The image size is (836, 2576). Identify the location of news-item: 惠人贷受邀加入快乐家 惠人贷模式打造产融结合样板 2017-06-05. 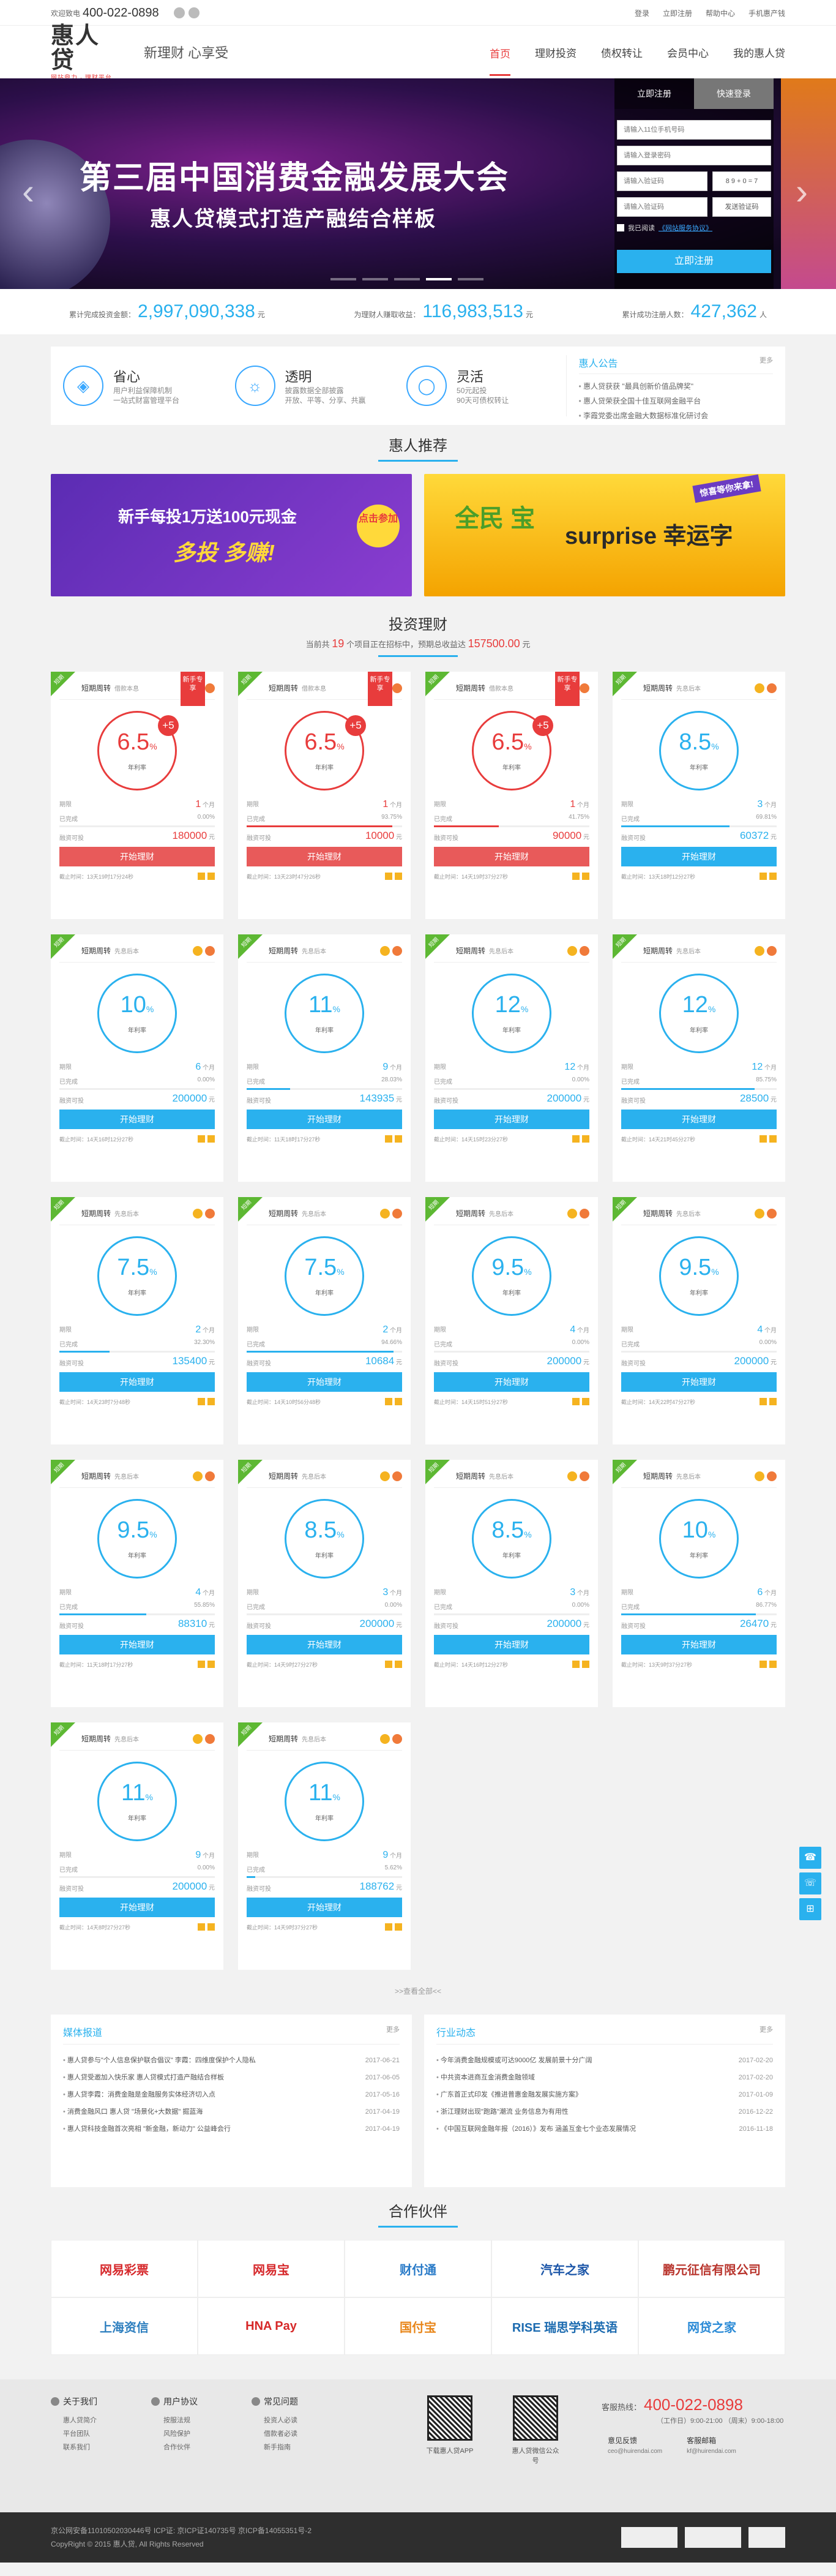
(231, 2077).